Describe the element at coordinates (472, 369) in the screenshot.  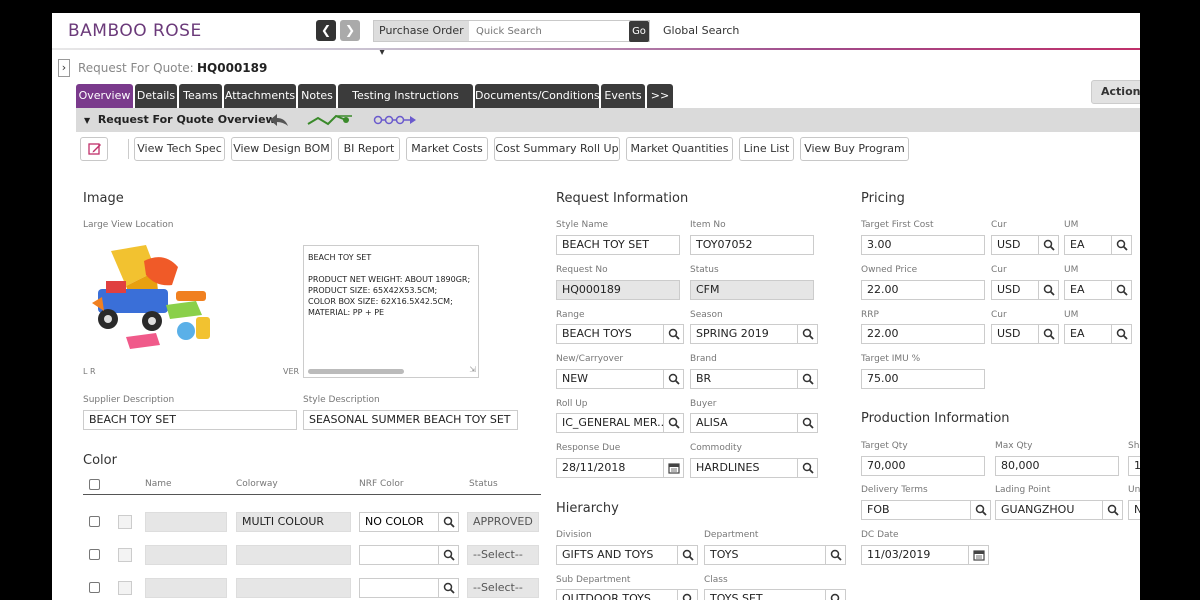
I see `resize-handle-icon: ⇲` at that location.